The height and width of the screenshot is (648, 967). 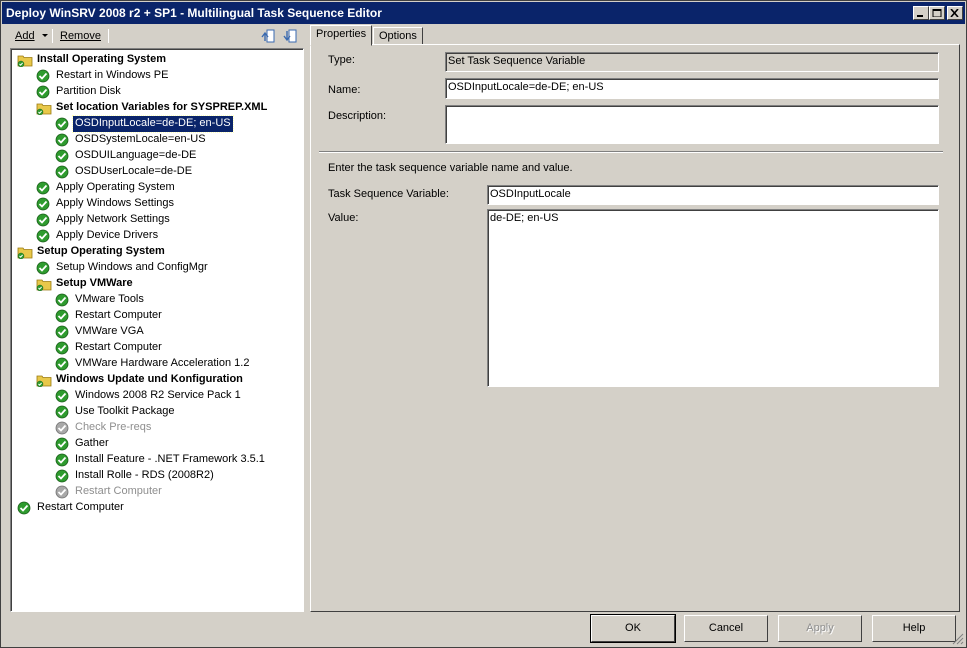 What do you see at coordinates (692, 88) in the screenshot?
I see `name-input: OSDInputLocale=de-DE; en-US` at bounding box center [692, 88].